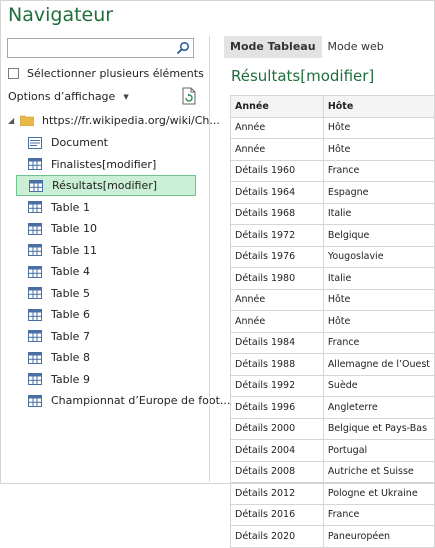  I want to click on table-row: Détails 1984 France, so click(332, 342).